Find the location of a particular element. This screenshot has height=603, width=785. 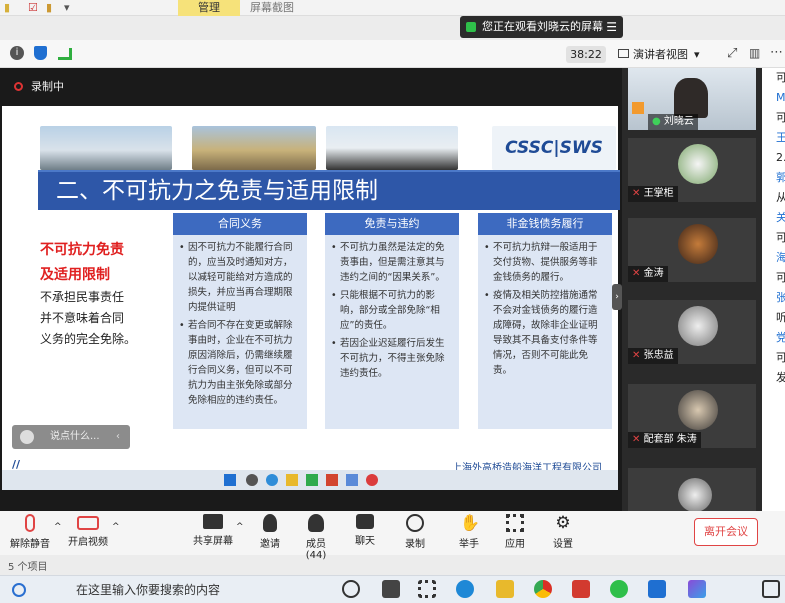

apps-button: 应用 is located at coordinates (515, 532).